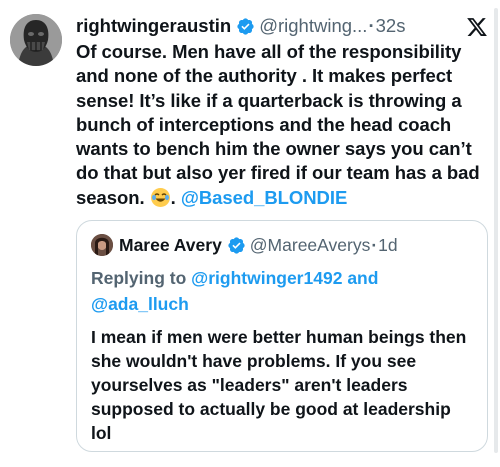 Image resolution: width=500 pixels, height=467 pixels. I want to click on mention-link: @Based_BLONDIE, so click(264, 197).